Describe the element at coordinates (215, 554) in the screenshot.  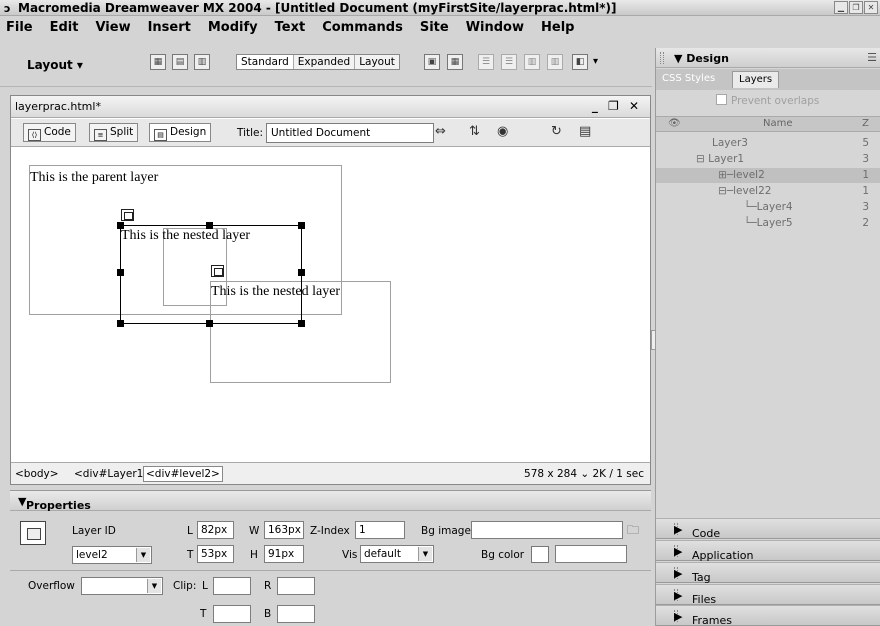
I see `top-field: 53px` at that location.